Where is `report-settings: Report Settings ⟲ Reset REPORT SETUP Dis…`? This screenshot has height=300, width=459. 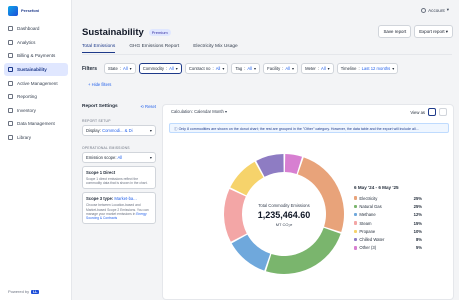
report-settings: Report Settings ⟲ Reset REPORT SETUP Dis… is located at coordinates (119, 164).